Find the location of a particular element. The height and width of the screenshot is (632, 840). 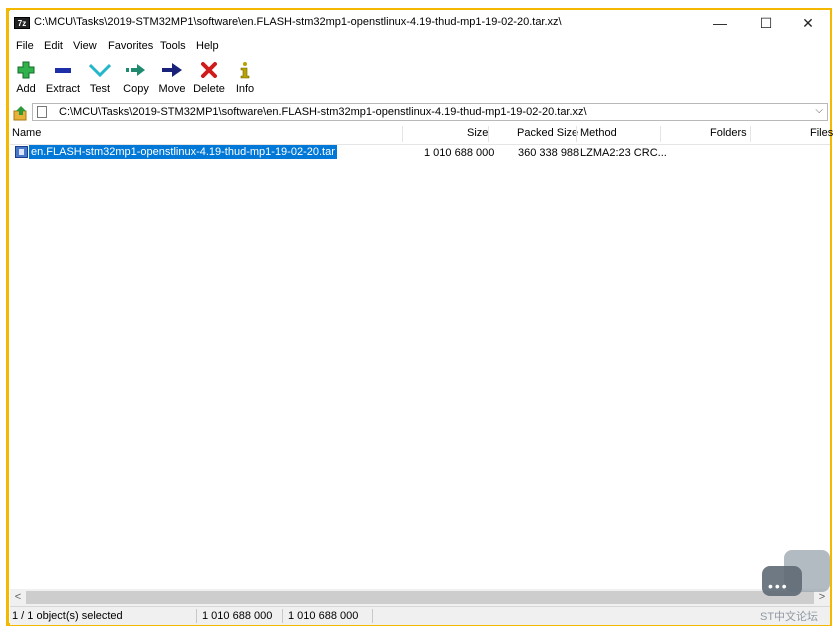

status-packed: 1 010 688 000 is located at coordinates (323, 616).